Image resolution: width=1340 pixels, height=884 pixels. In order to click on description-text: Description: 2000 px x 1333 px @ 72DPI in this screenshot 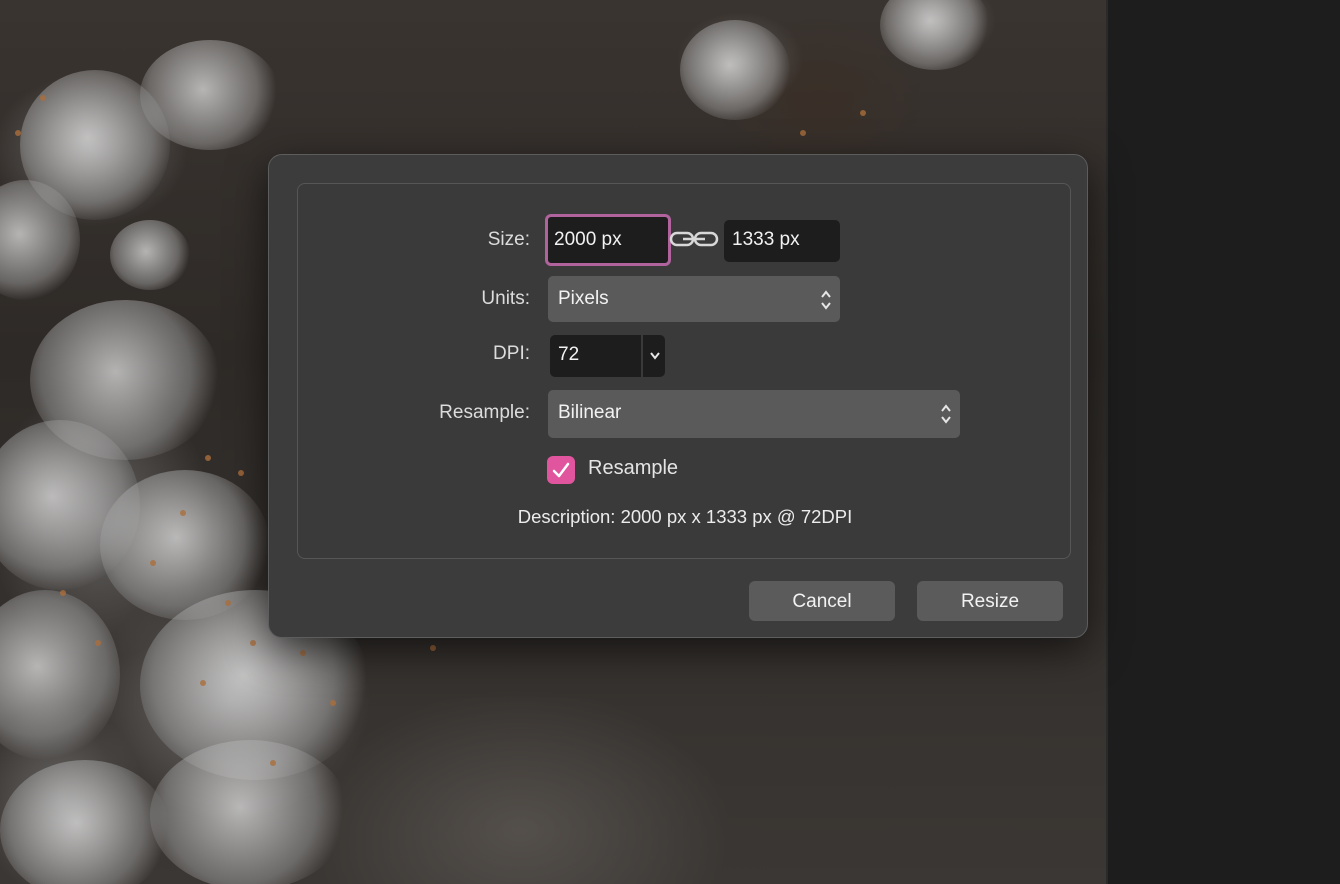, I will do `click(685, 516)`.